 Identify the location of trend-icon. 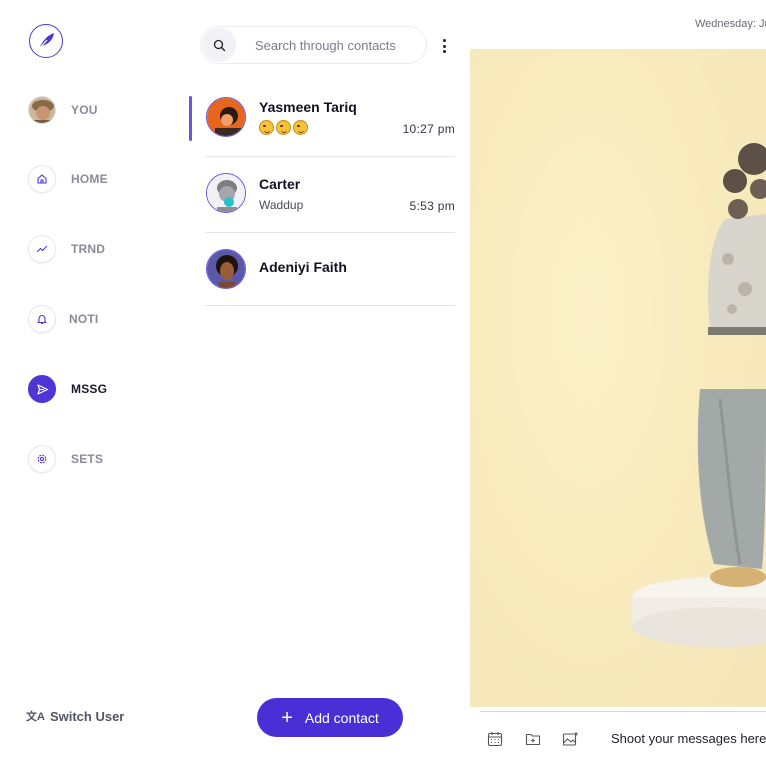
(42, 249).